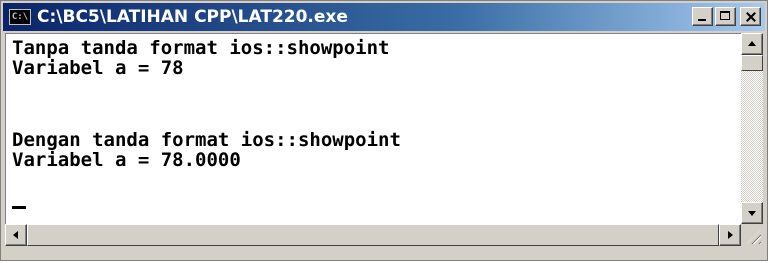  I want to click on window-controls, so click(725, 16).